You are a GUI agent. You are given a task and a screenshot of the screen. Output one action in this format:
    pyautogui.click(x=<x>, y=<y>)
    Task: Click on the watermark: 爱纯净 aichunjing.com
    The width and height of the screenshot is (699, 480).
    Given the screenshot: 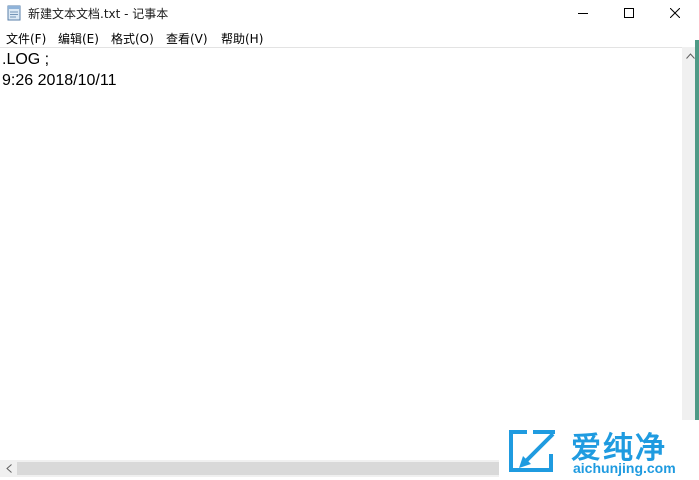 What is the action you would take?
    pyautogui.click(x=599, y=450)
    